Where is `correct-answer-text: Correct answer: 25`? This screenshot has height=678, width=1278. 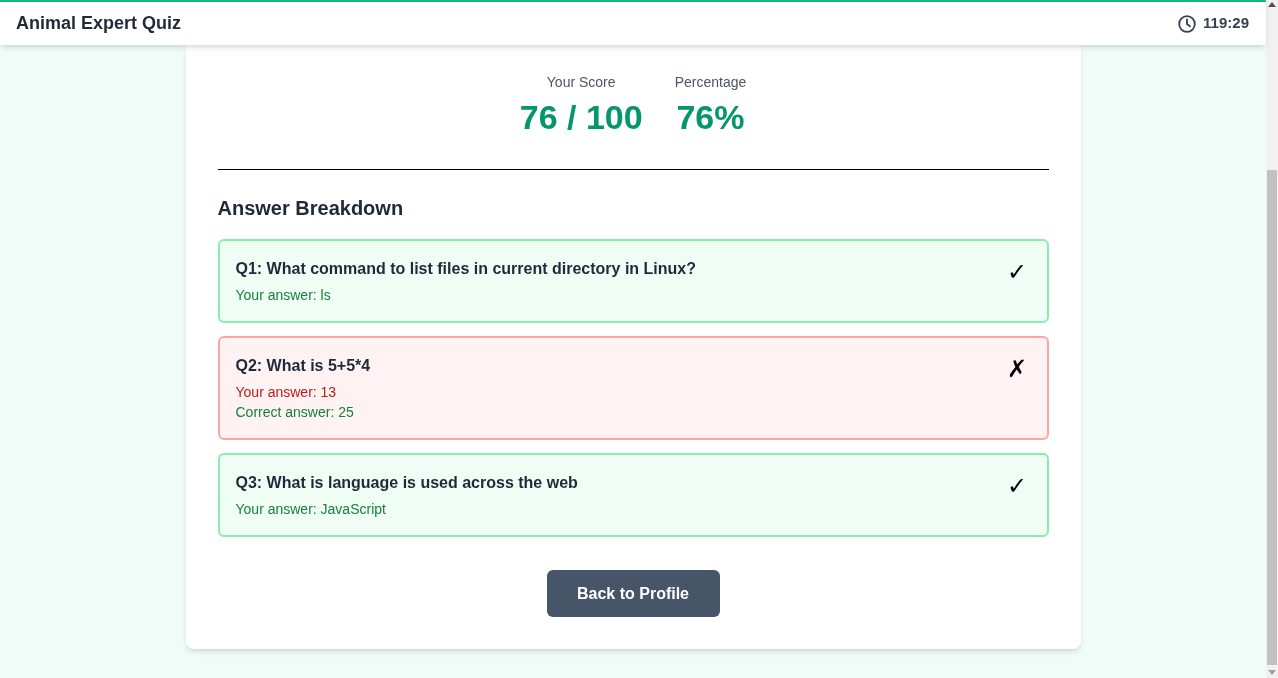 correct-answer-text: Correct answer: 25 is located at coordinates (295, 412).